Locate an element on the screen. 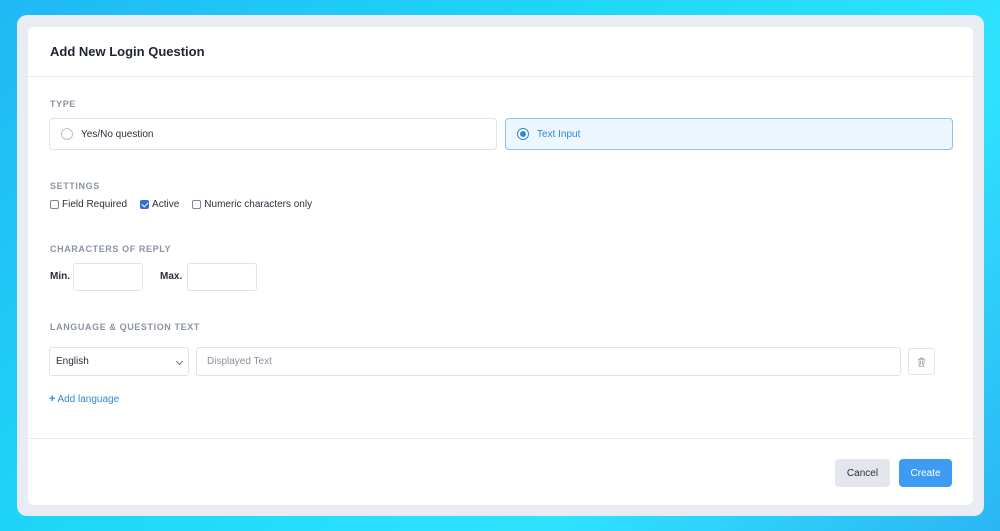 The image size is (1000, 531). plus-icon: + is located at coordinates (52, 399).